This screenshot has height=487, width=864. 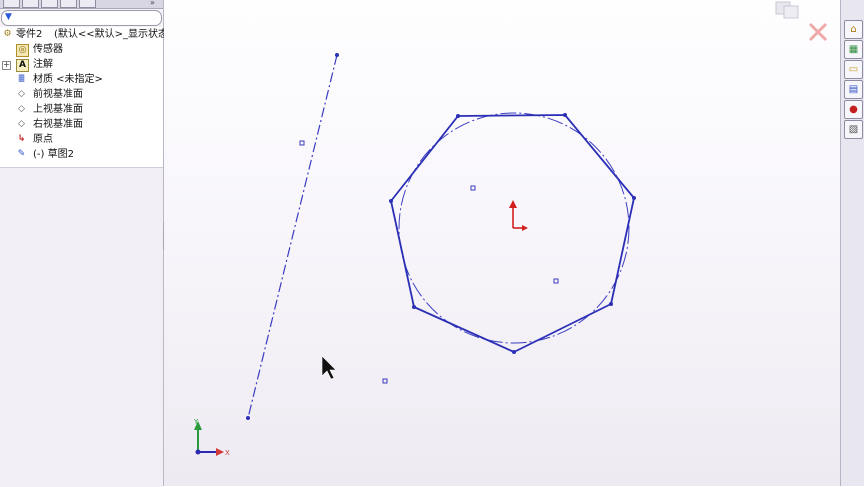 What do you see at coordinates (21, 139) in the screenshot?
I see `origin-icon: ↳` at bounding box center [21, 139].